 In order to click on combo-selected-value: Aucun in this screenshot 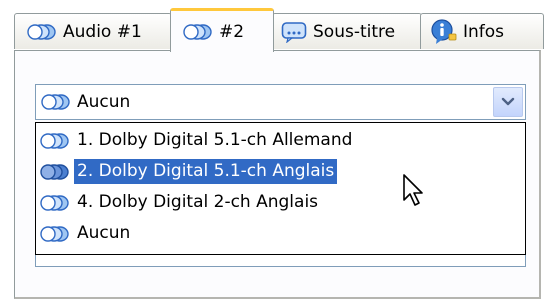, I will do `click(104, 102)`.